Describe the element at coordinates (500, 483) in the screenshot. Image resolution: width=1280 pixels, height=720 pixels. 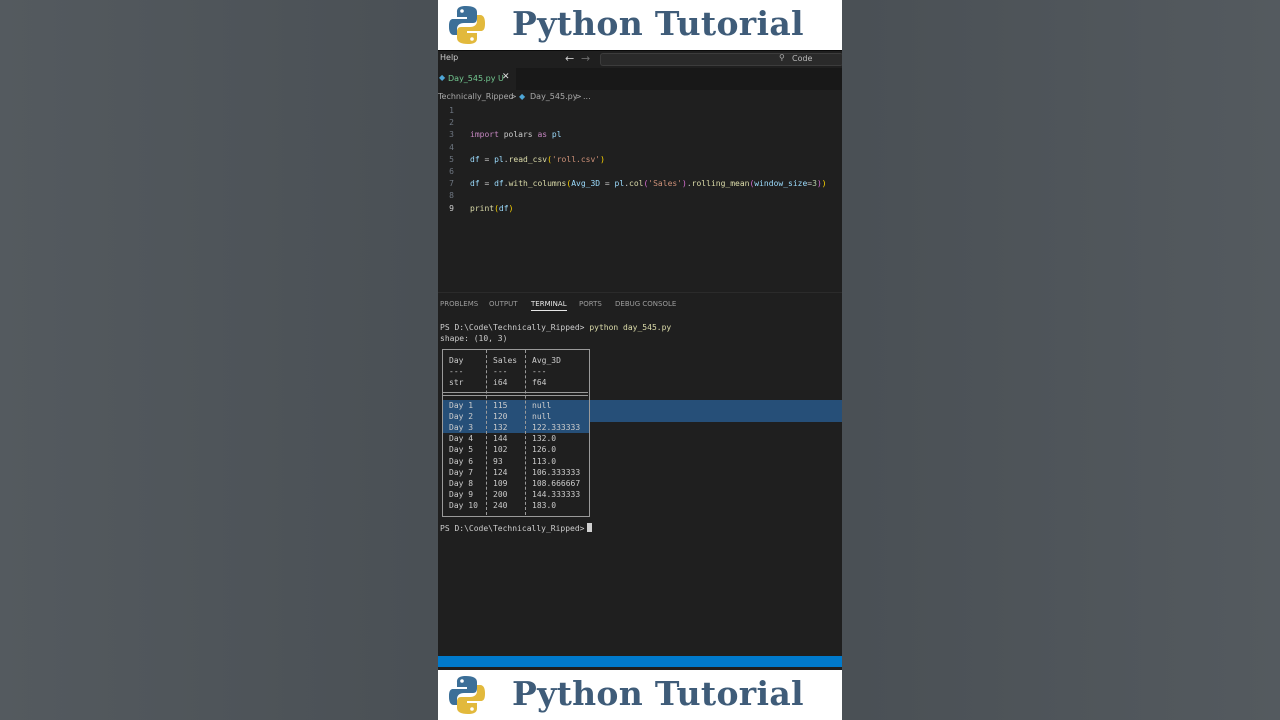
I see `table-cell: 109` at that location.